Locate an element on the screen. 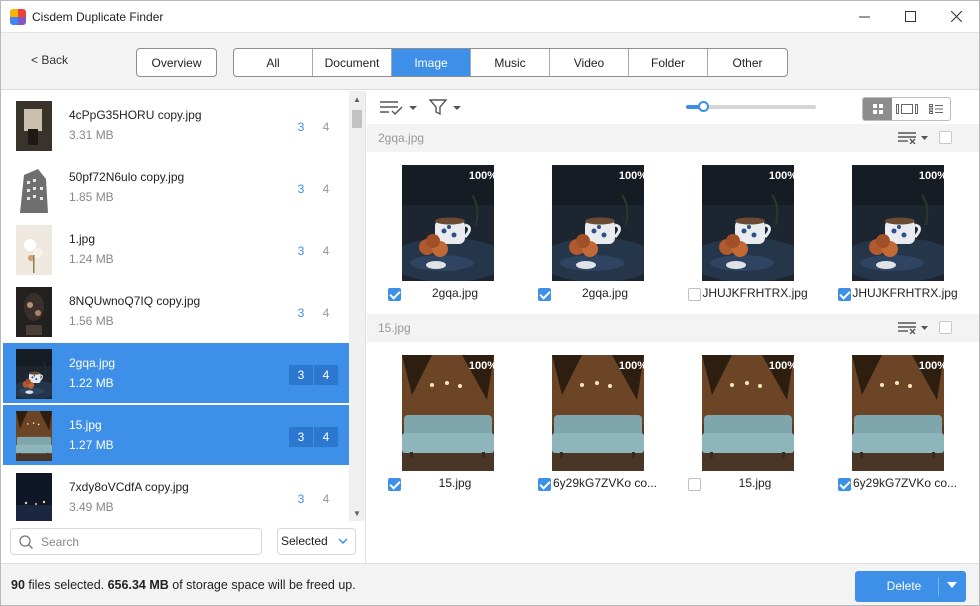 This screenshot has height=606, width=980. search-box is located at coordinates (136, 541).